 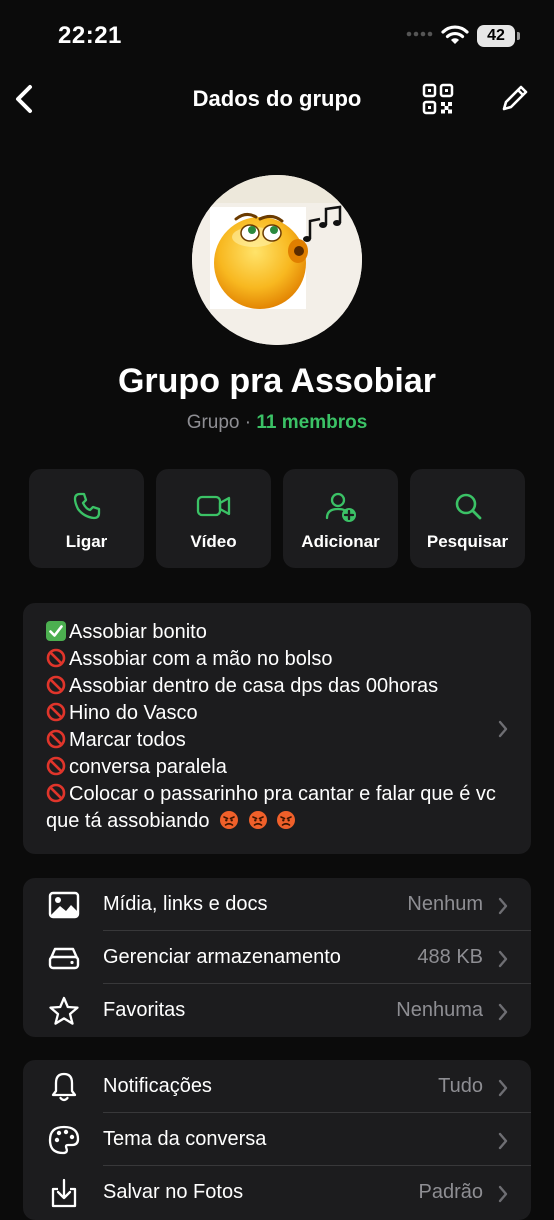 What do you see at coordinates (64, 905) in the screenshot?
I see `image-icon` at bounding box center [64, 905].